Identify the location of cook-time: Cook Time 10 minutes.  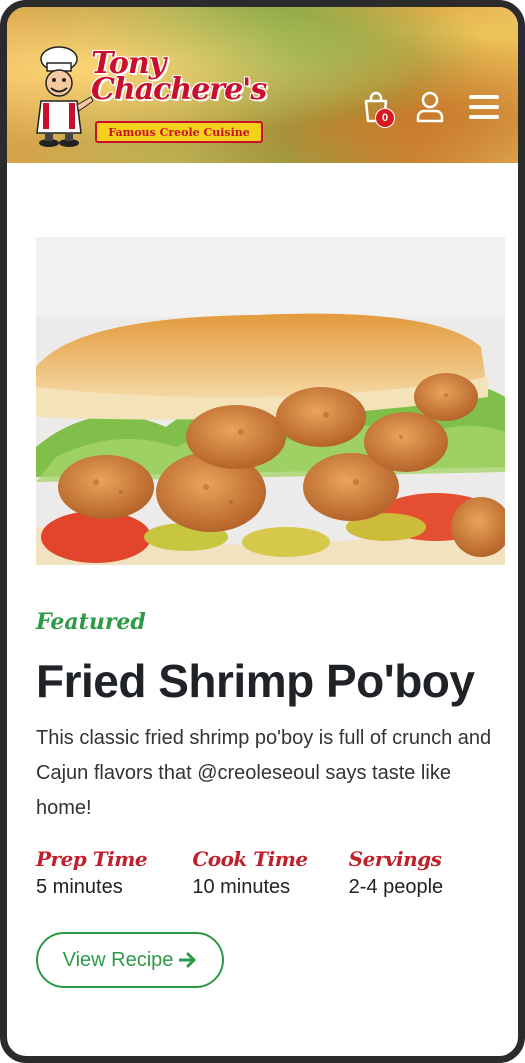
(270, 874).